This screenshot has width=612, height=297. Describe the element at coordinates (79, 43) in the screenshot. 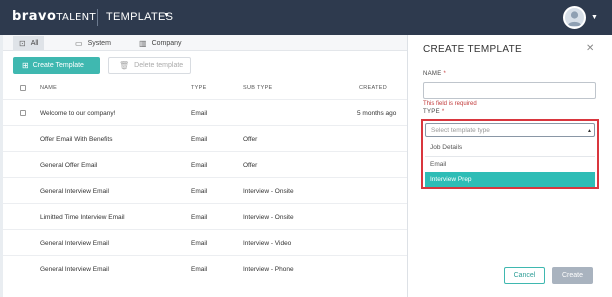

I see `monitor-icon: ▭` at that location.